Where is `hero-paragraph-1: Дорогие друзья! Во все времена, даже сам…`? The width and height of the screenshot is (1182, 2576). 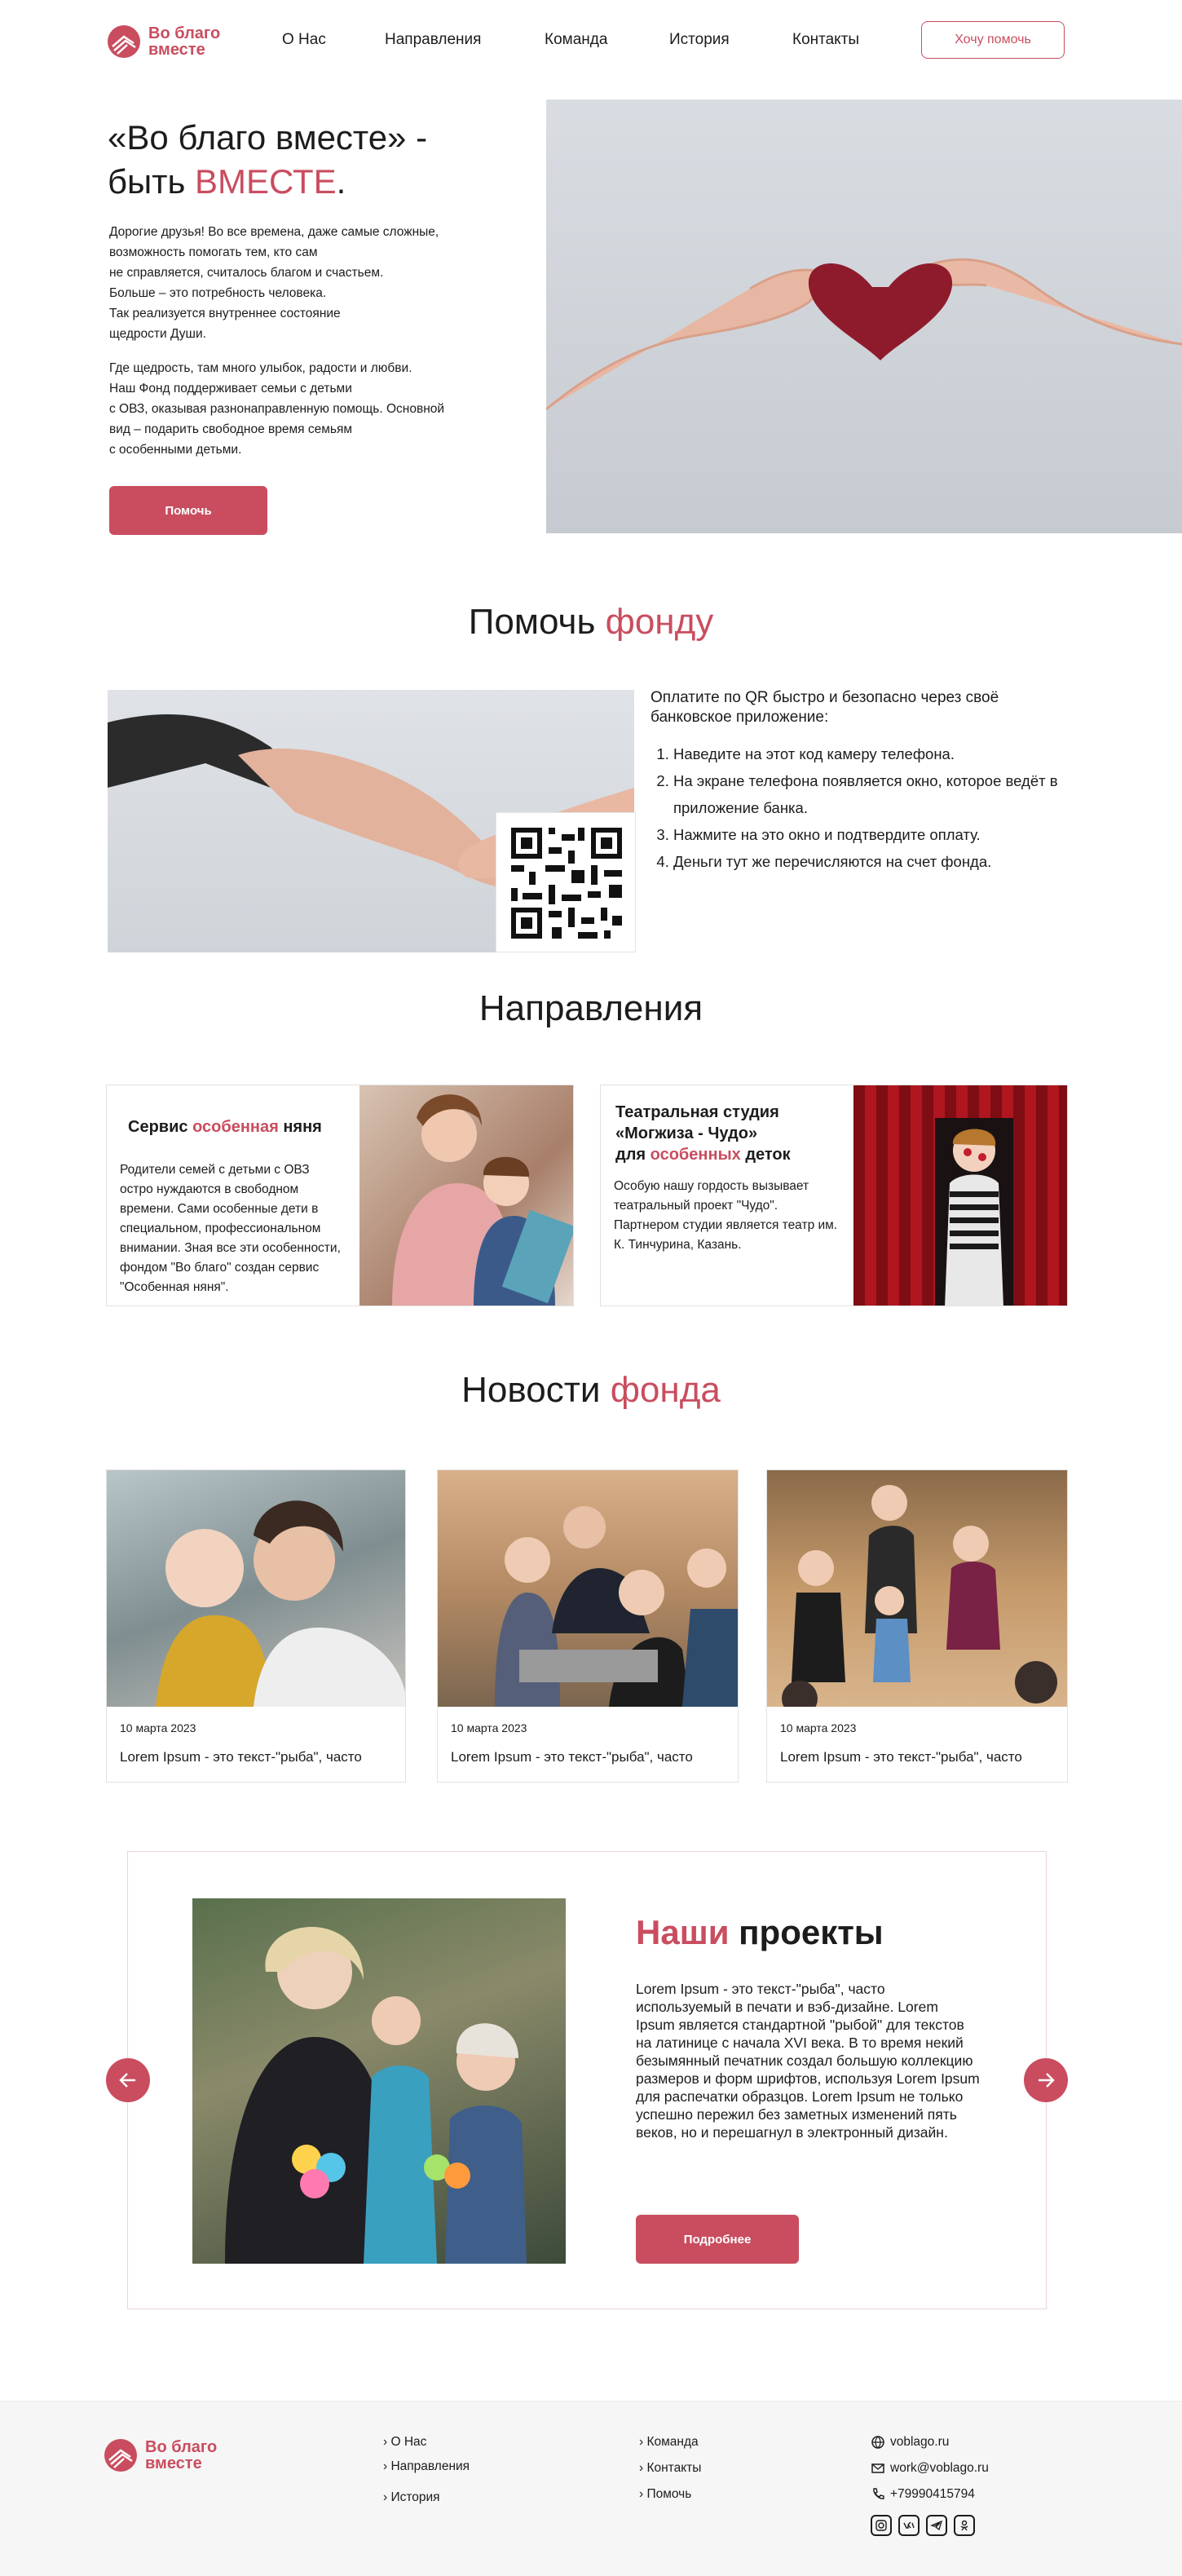 hero-paragraph-1: Дорогие друзья! Во все времена, даже сам… is located at coordinates (274, 283).